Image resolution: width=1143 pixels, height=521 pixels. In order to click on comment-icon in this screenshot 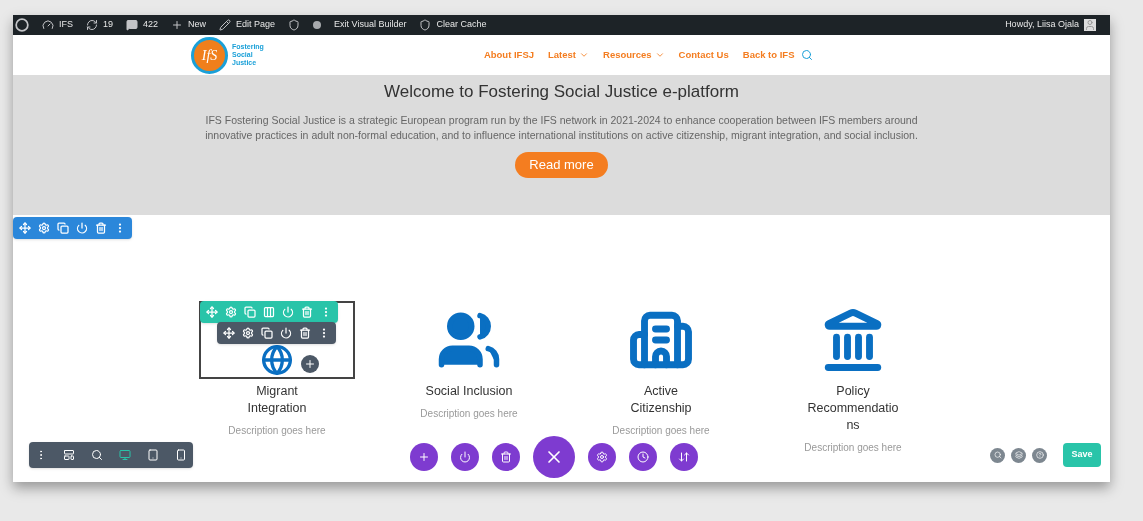, I will do `click(132, 25)`.